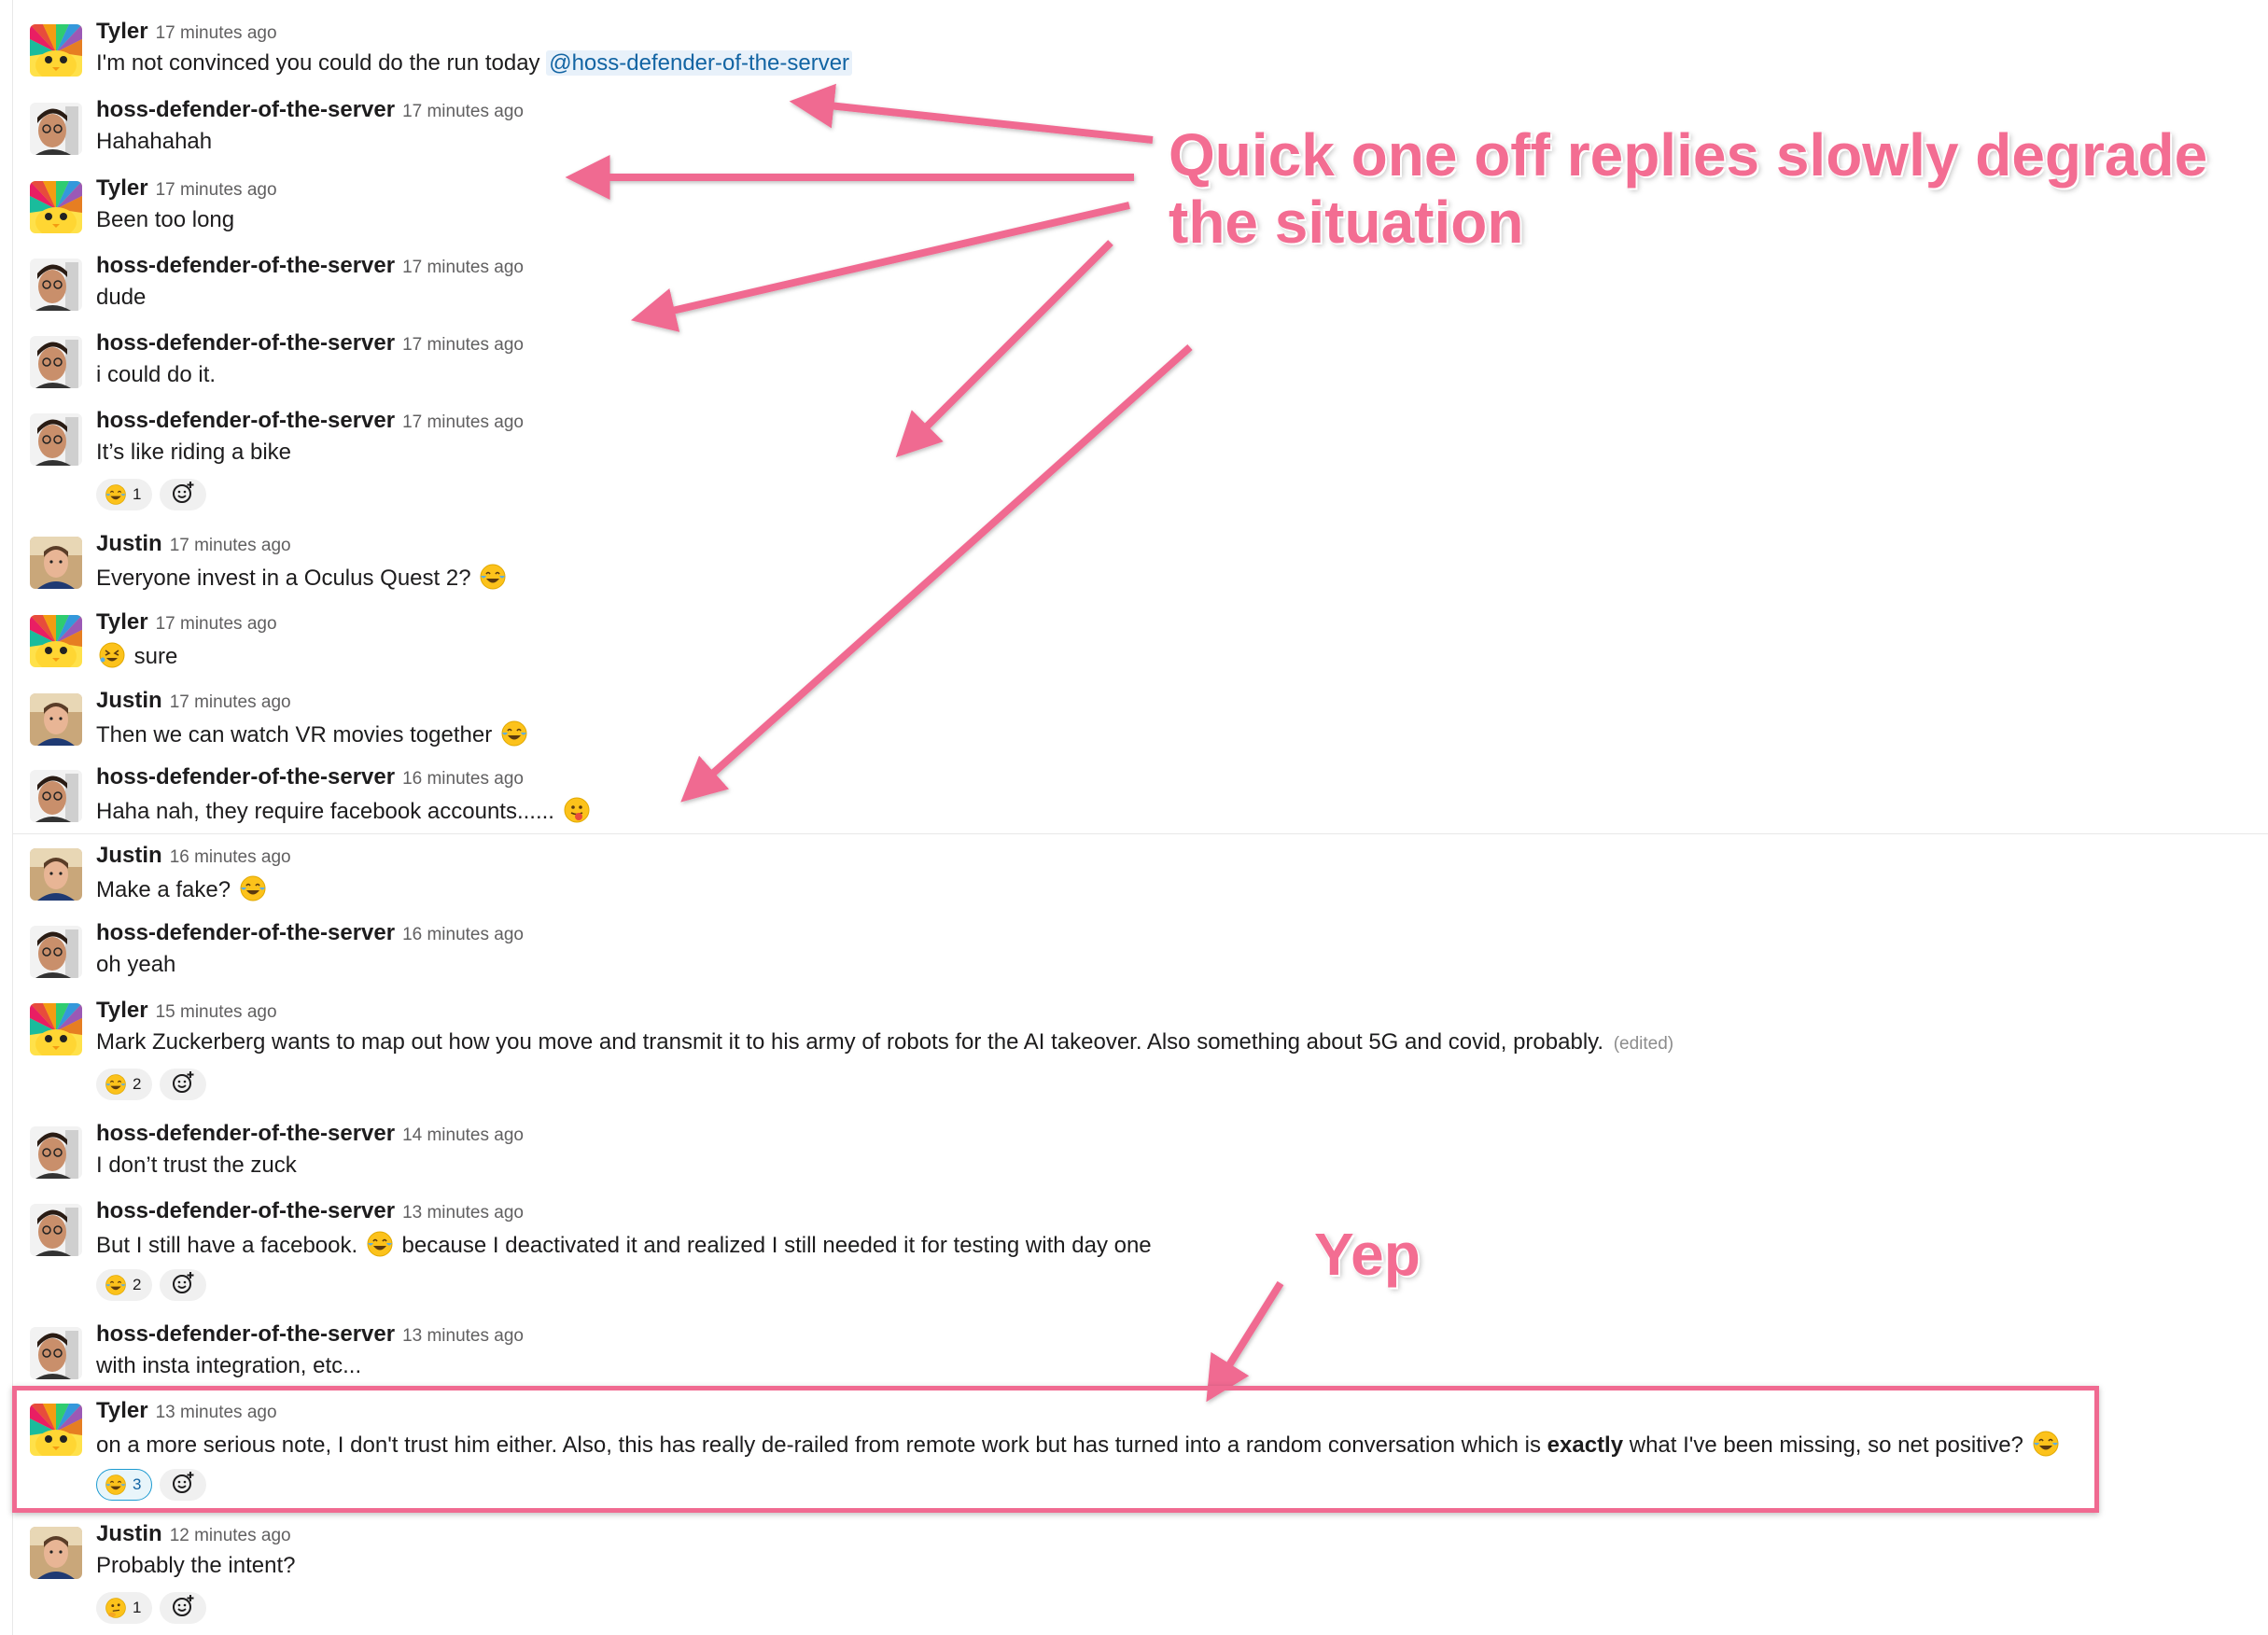  What do you see at coordinates (230, 1536) in the screenshot?
I see `timestamp: 12 minutes ago` at bounding box center [230, 1536].